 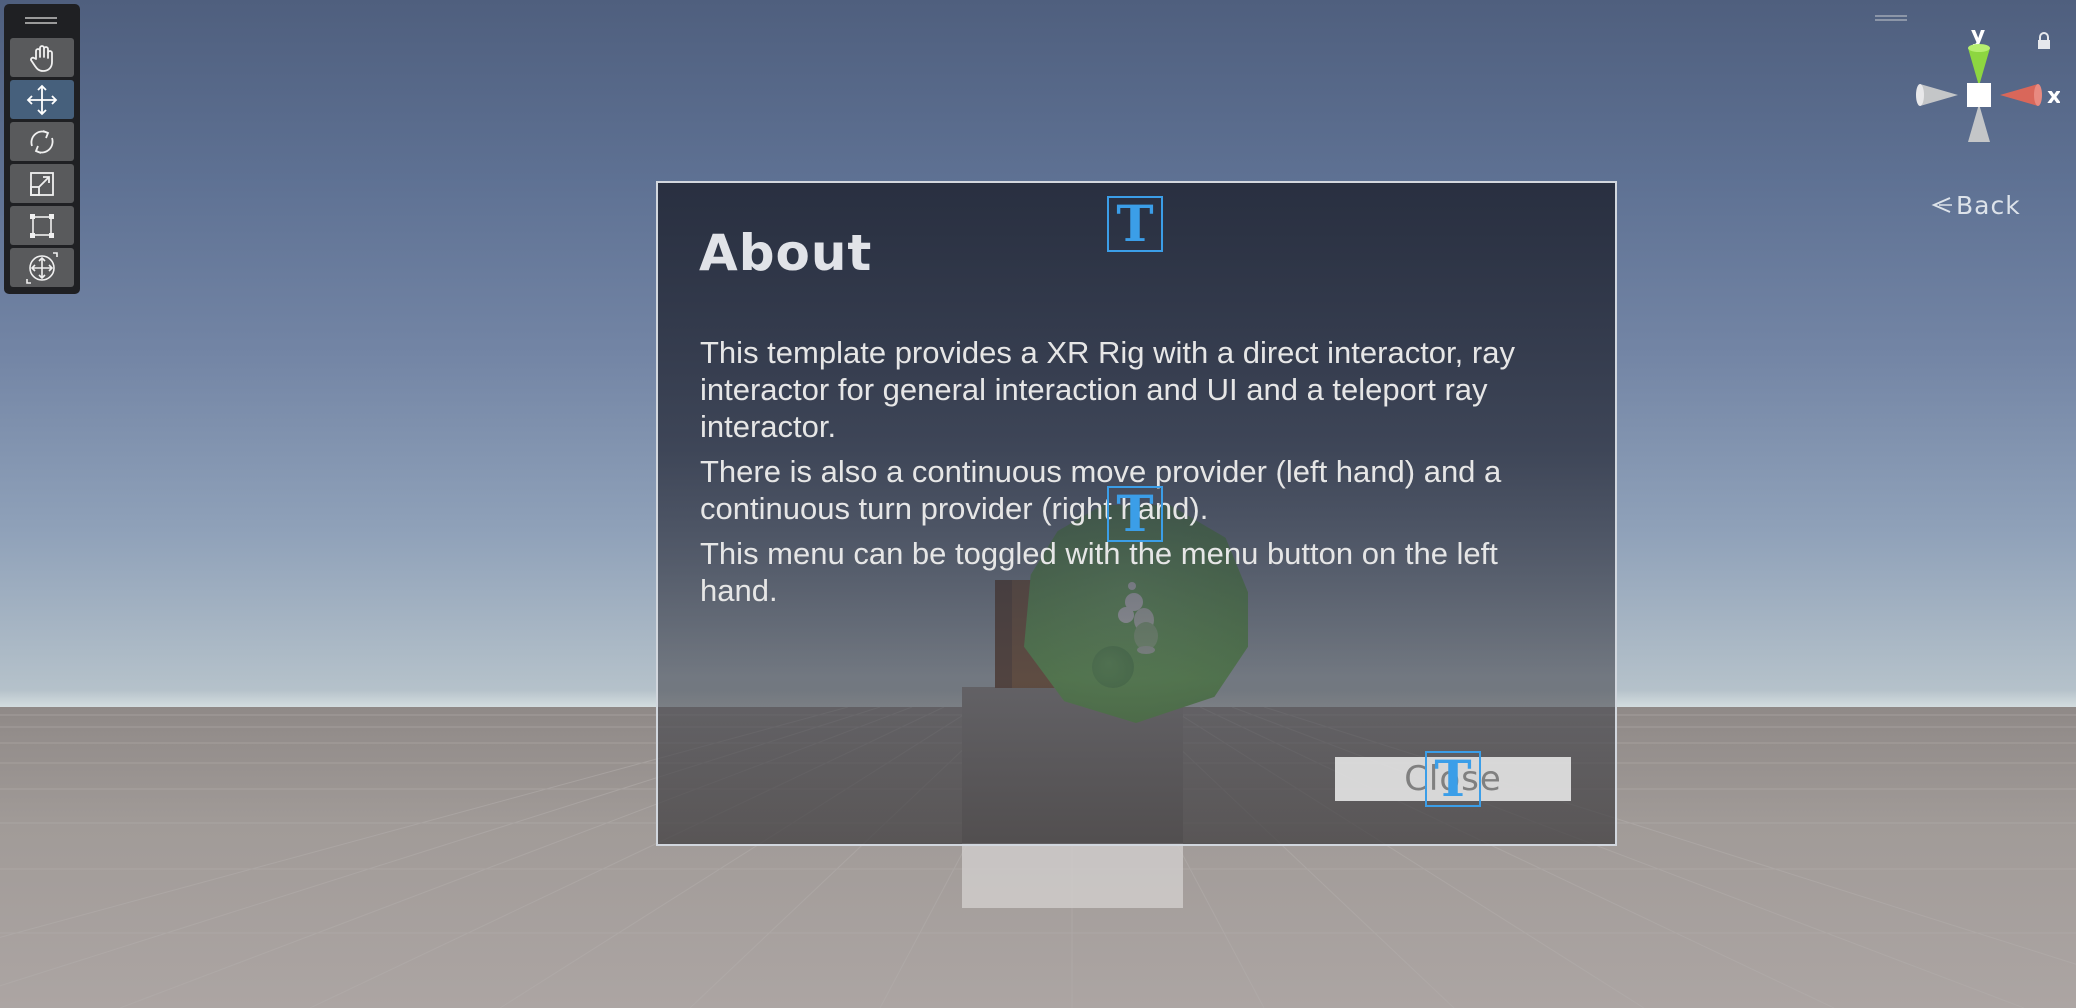 I want to click on toolbar-grip, so click(x=41, y=21).